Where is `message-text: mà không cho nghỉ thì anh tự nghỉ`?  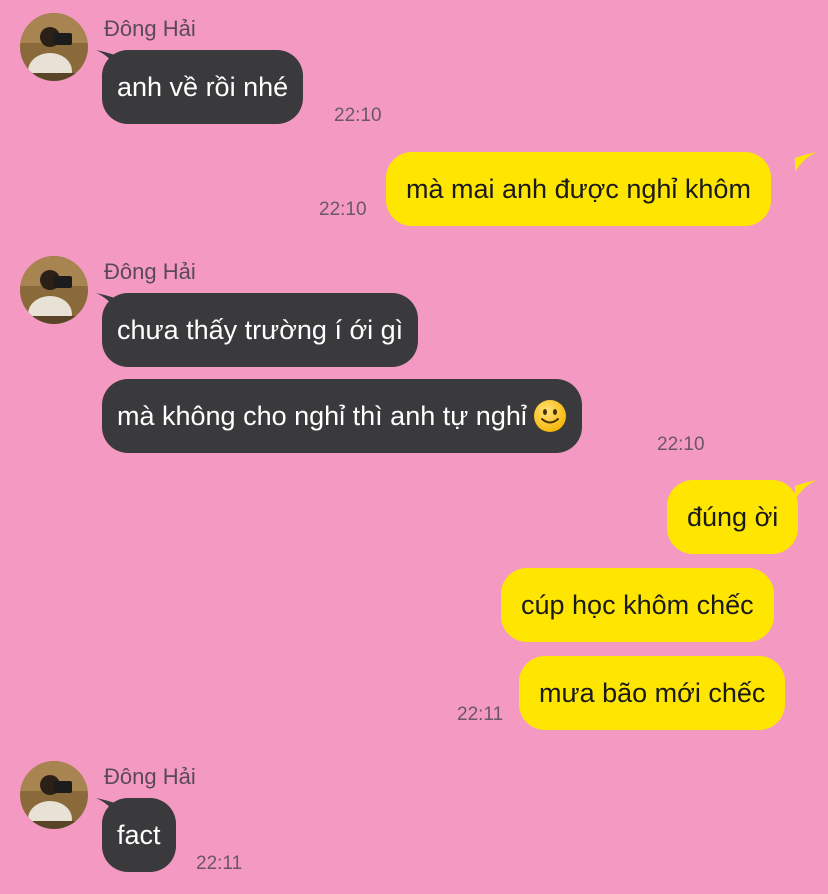
message-text: mà không cho nghỉ thì anh tự nghỉ is located at coordinates (322, 416).